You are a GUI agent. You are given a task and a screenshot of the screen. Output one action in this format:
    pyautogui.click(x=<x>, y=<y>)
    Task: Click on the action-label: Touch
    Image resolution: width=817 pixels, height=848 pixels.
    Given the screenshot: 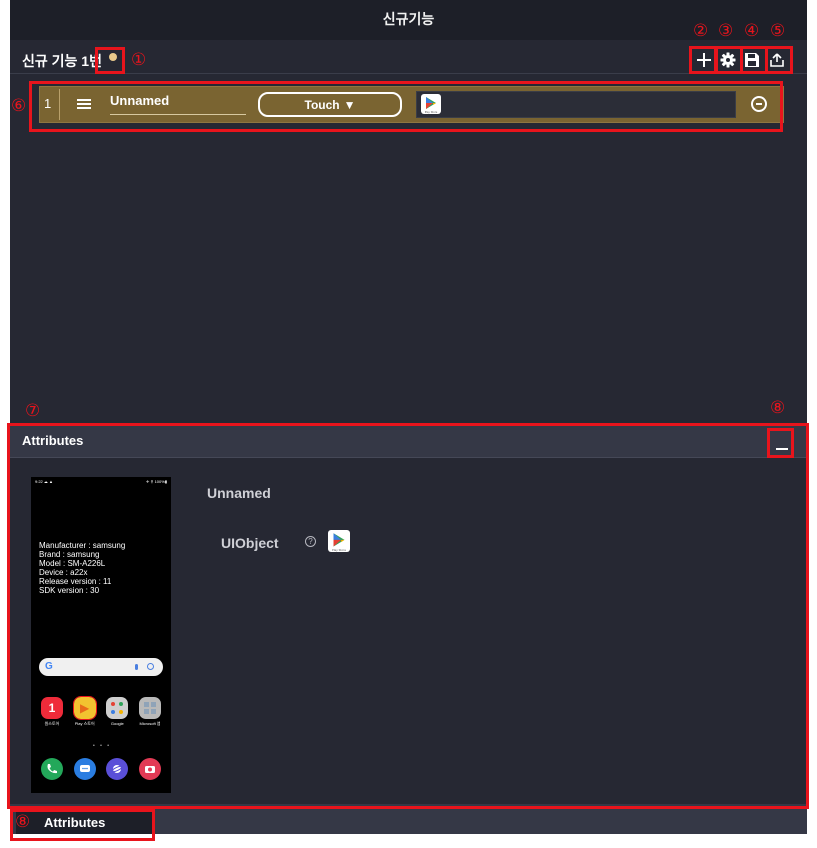 What is the action you would take?
    pyautogui.click(x=322, y=104)
    